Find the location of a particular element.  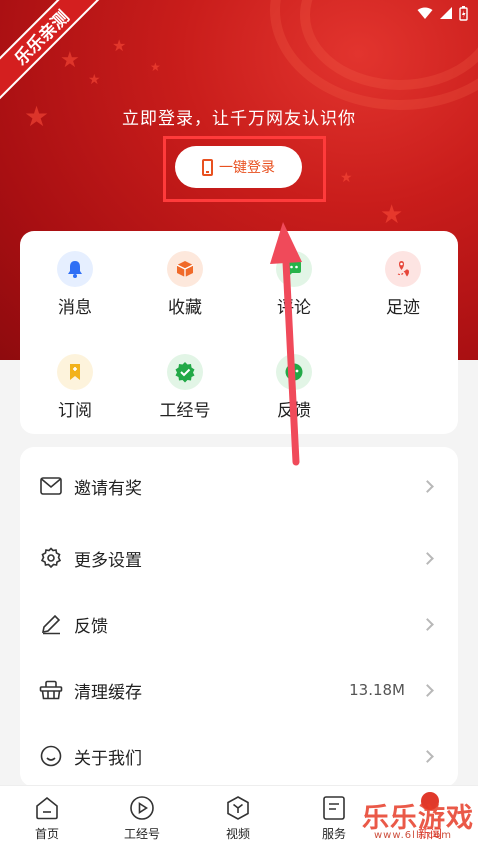

grid-item-messages: 消息 is located at coordinates (75, 284).